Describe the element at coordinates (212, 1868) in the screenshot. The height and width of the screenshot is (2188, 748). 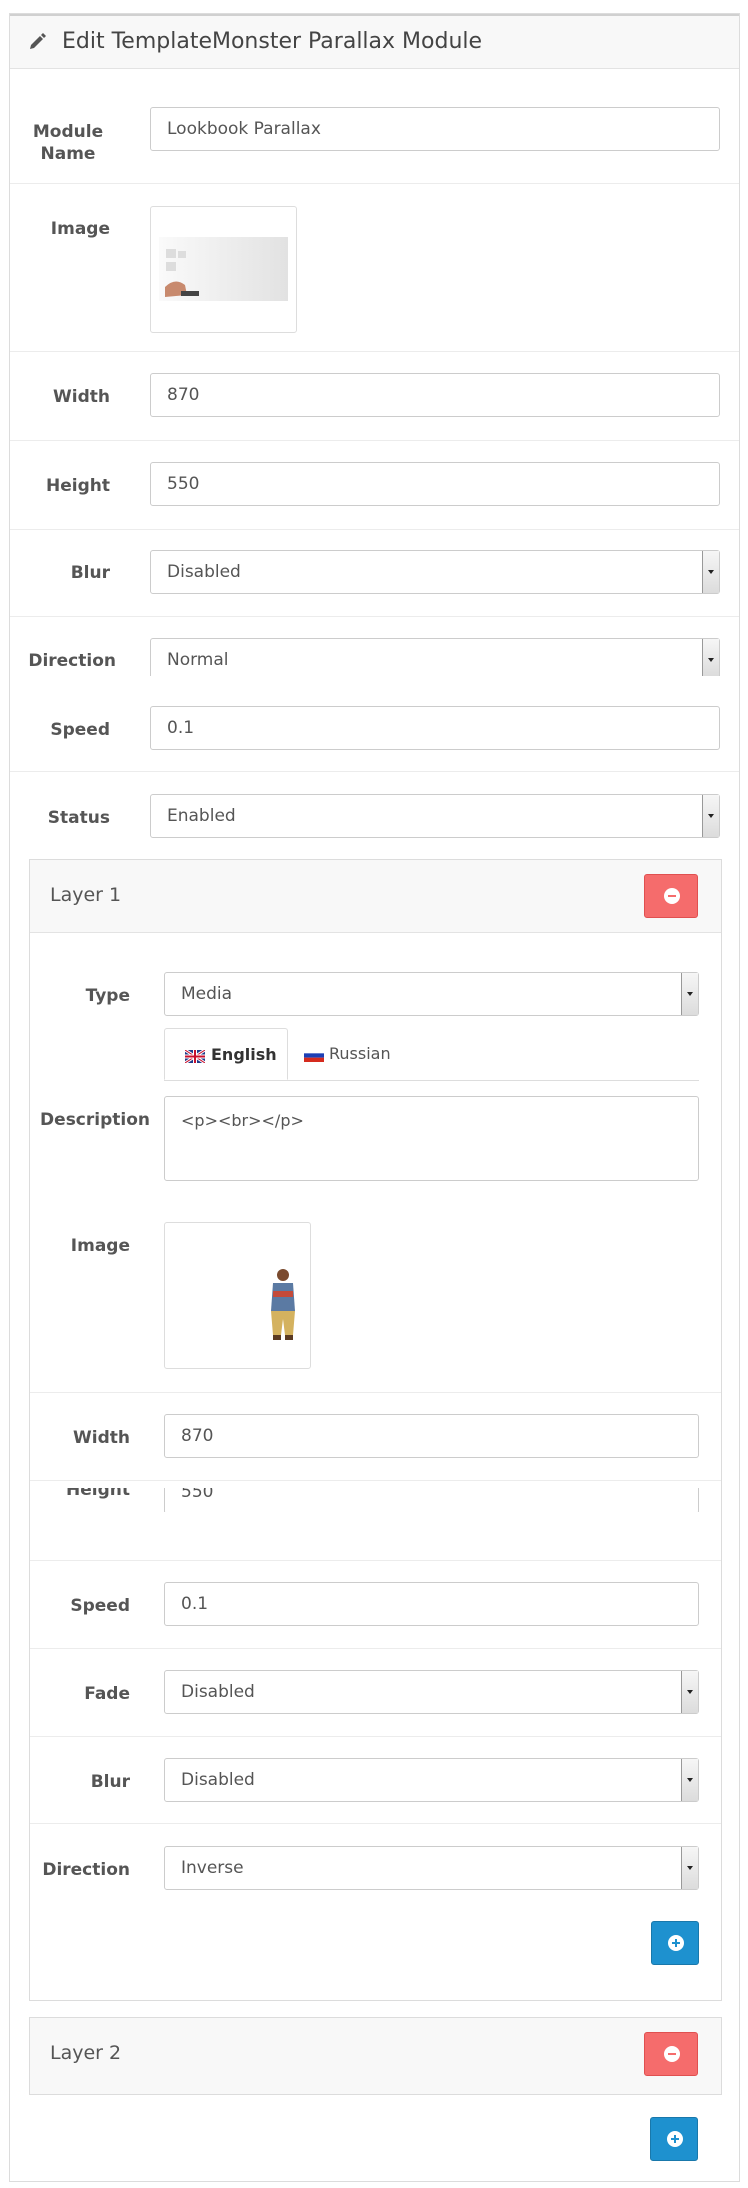
I see `layer-direction-select-value: Inverse` at that location.